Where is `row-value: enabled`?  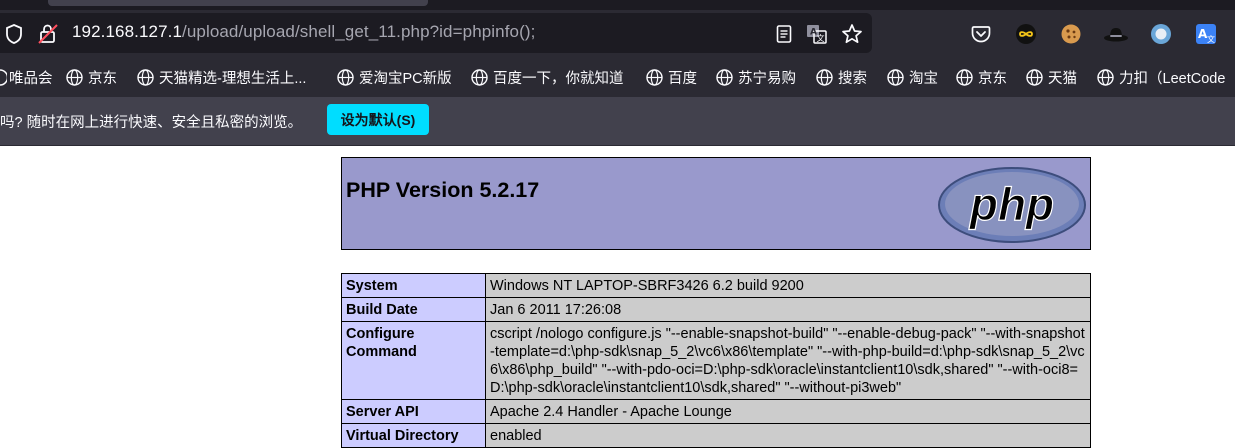
row-value: enabled is located at coordinates (788, 435).